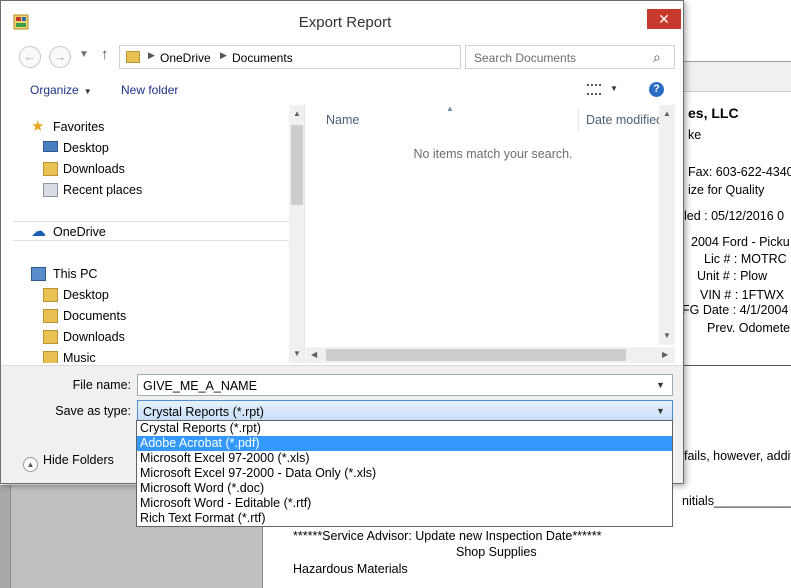 The image size is (791, 588). What do you see at coordinates (75, 274) in the screenshot?
I see `nav-label: This PC` at bounding box center [75, 274].